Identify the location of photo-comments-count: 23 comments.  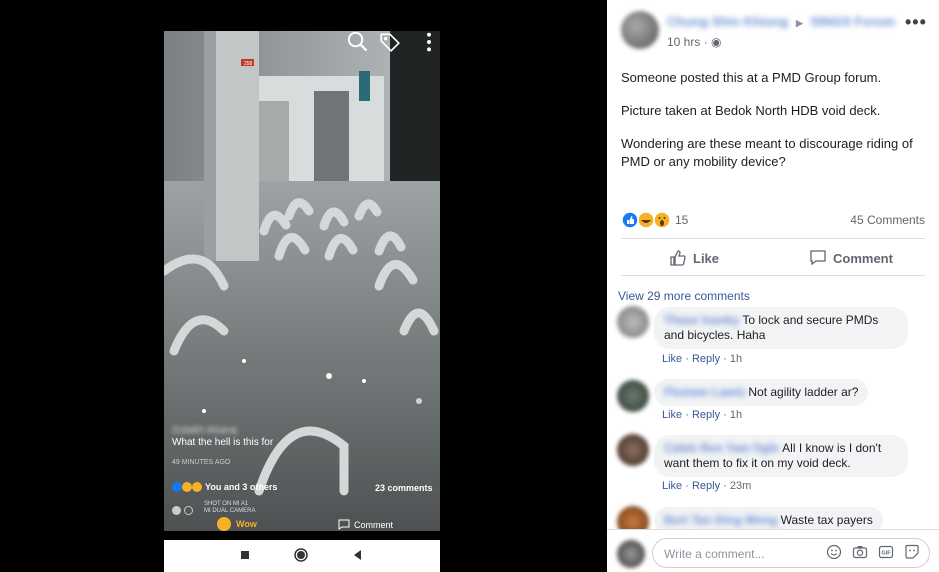
(404, 488).